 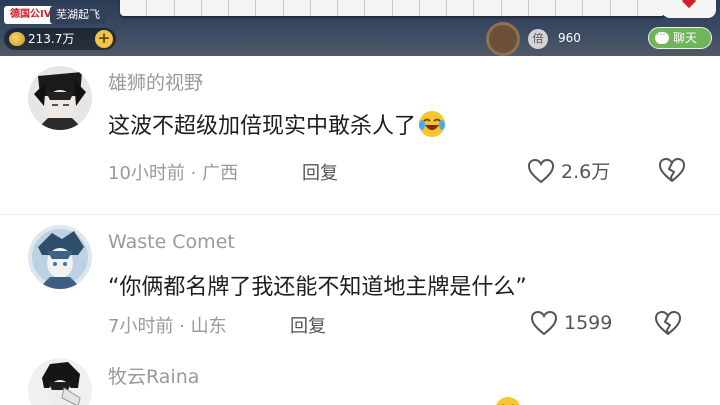 What do you see at coordinates (262, 126) in the screenshot?
I see `comment-text-body: 这波不超级加倍现实中敢杀人了` at bounding box center [262, 126].